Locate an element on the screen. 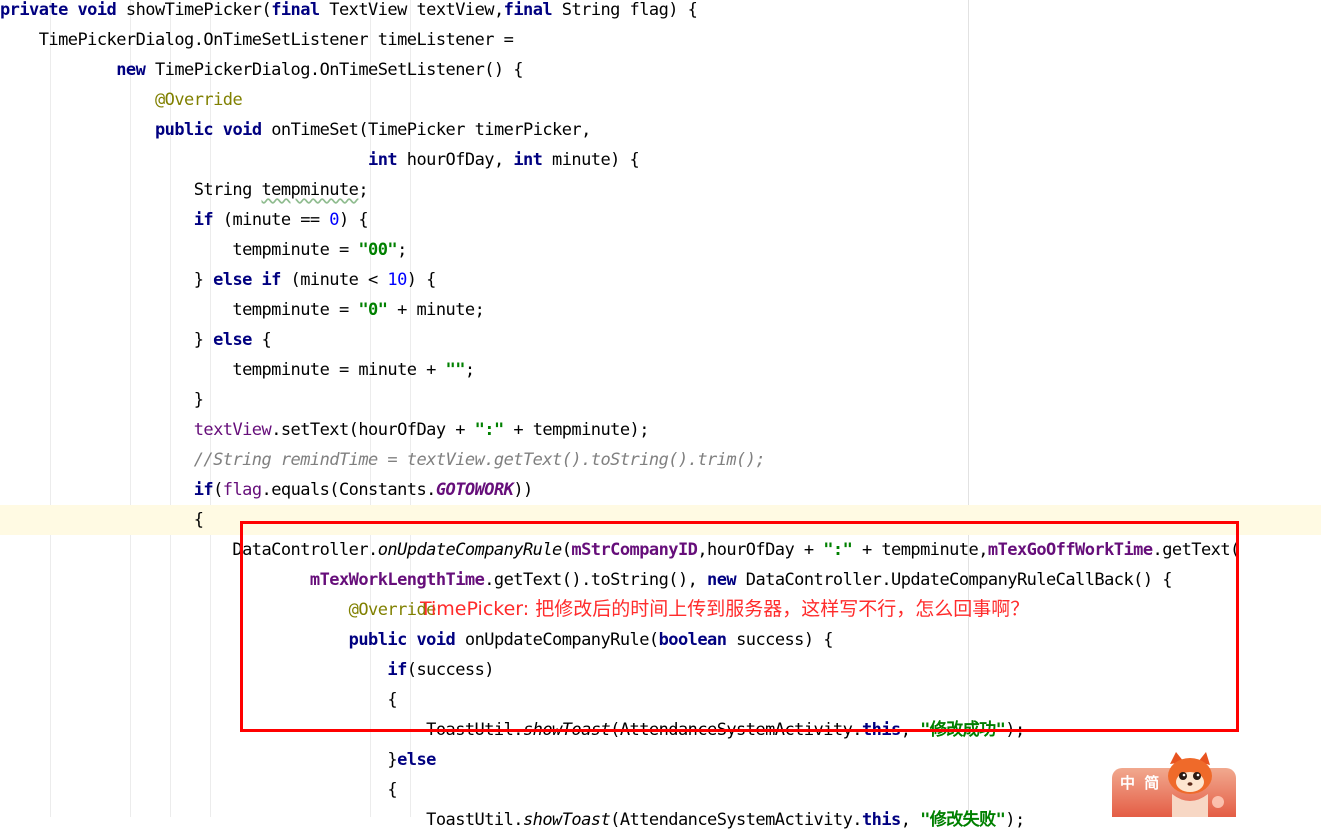 Image resolution: width=1321 pixels, height=835 pixels. code-token: .setText(hourOfDay + is located at coordinates (373, 430).